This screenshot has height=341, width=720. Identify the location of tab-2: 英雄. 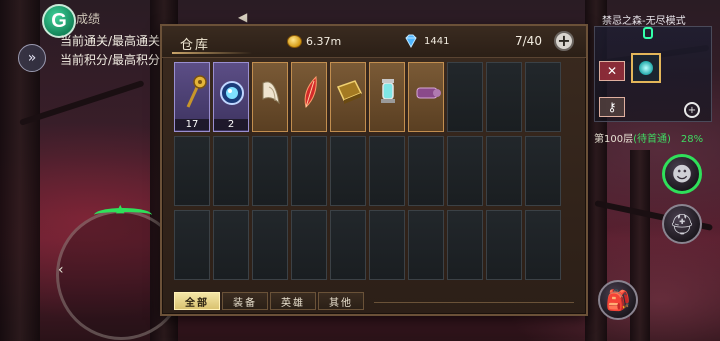
(293, 301).